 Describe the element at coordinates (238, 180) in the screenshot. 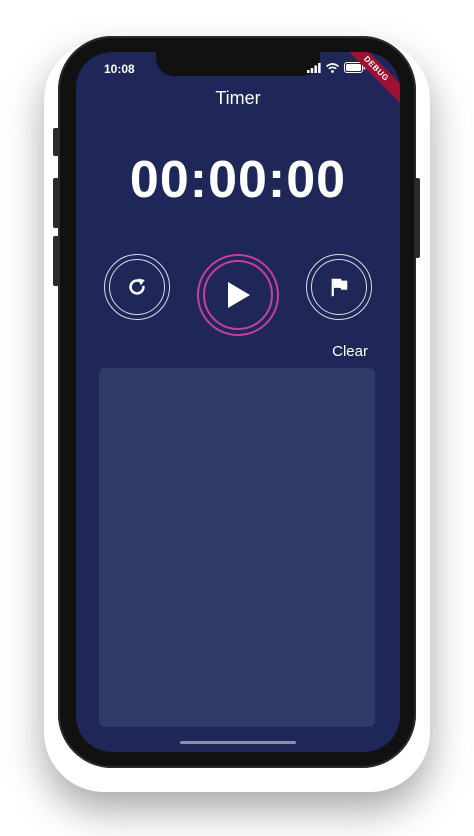

I see `timer-display: 00:00:00` at that location.